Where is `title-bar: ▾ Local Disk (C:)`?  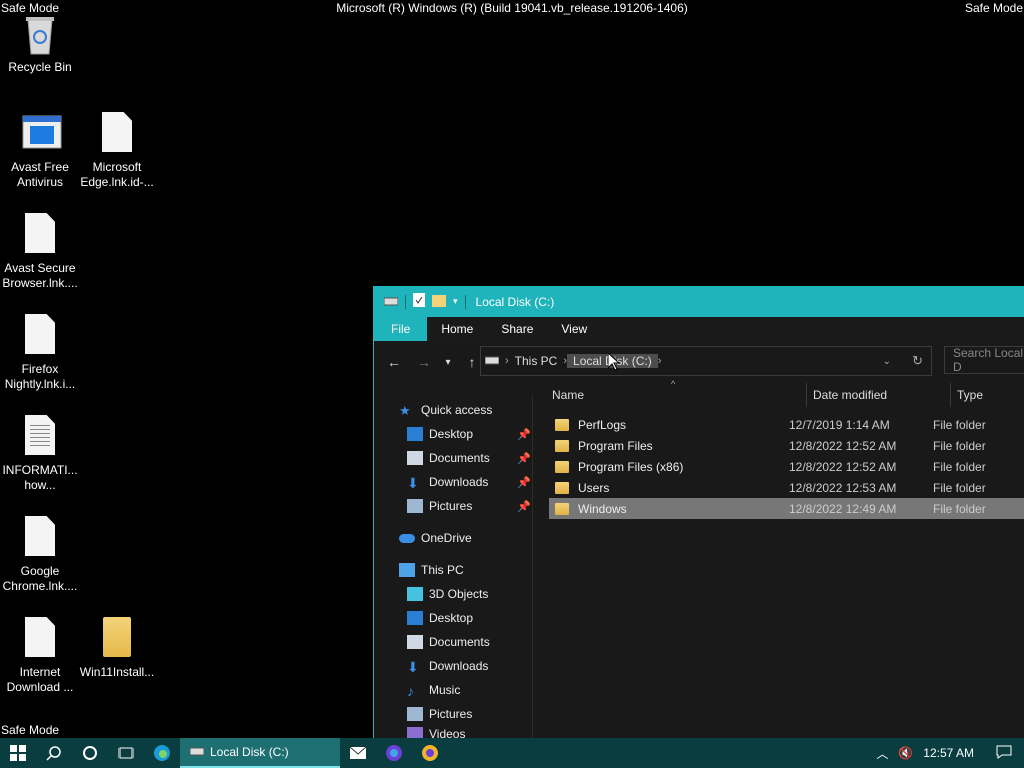
title-bar: ▾ Local Disk (C:) is located at coordinates (699, 301).